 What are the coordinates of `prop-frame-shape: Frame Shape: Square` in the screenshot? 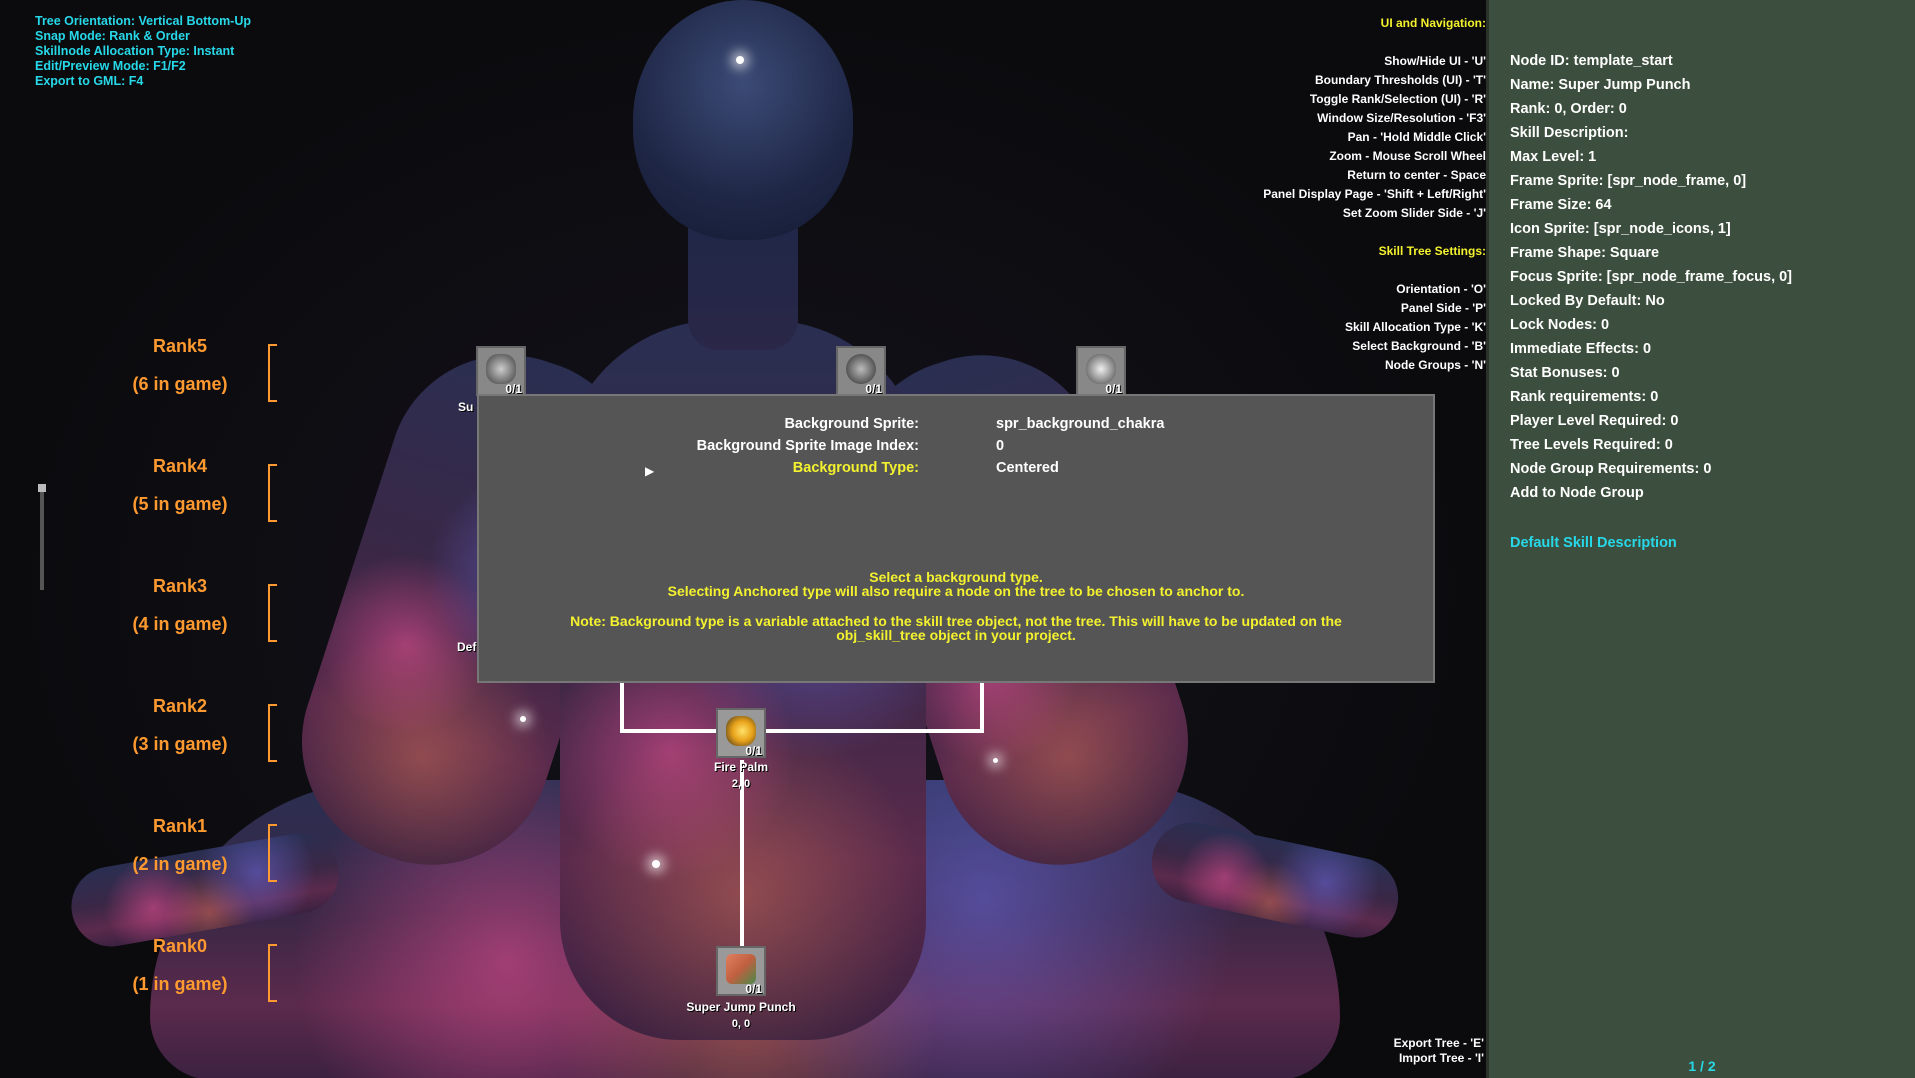 It's located at (1584, 253).